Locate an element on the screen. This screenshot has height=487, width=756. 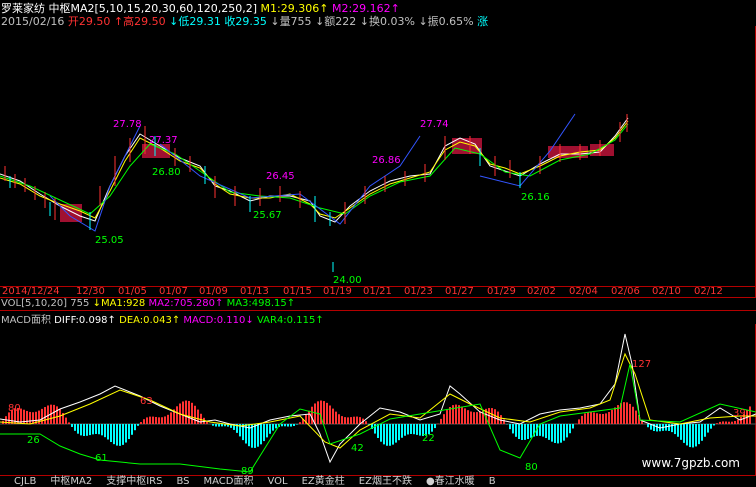
macd-label-value: 22 is located at coordinates (428, 438).